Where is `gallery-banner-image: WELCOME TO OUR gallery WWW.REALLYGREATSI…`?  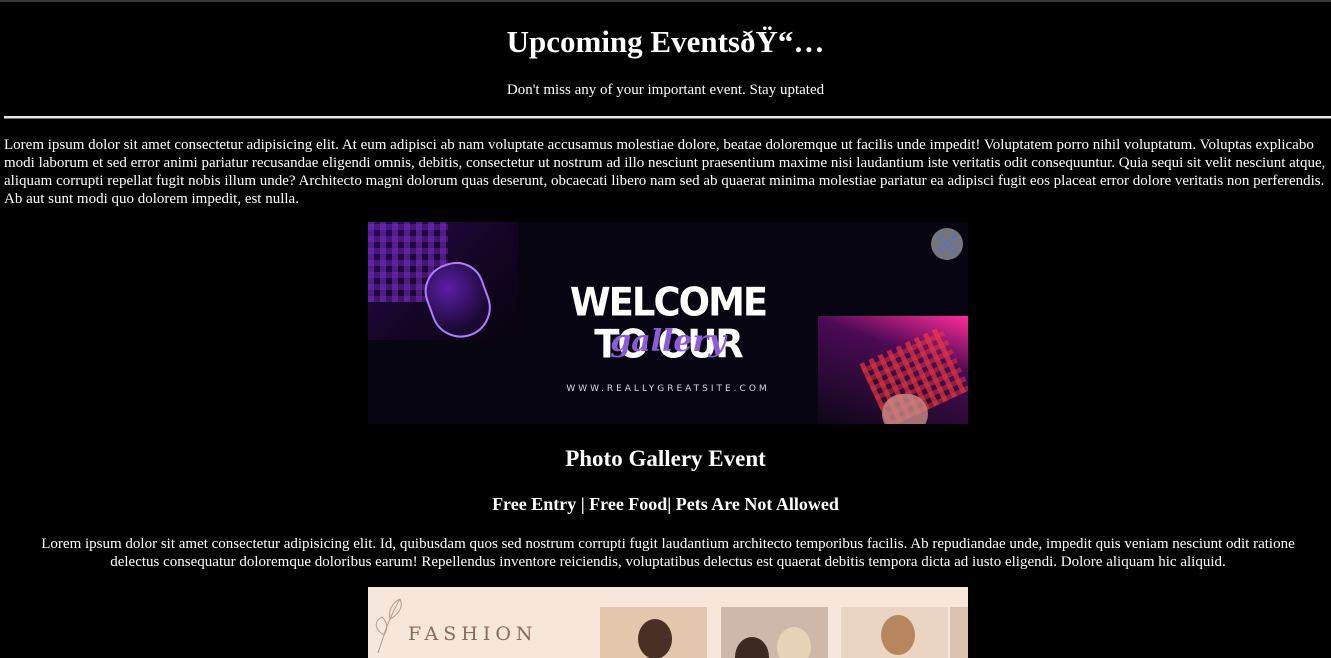 gallery-banner-image: WELCOME TO OUR gallery WWW.REALLYGREATSI… is located at coordinates (668, 323).